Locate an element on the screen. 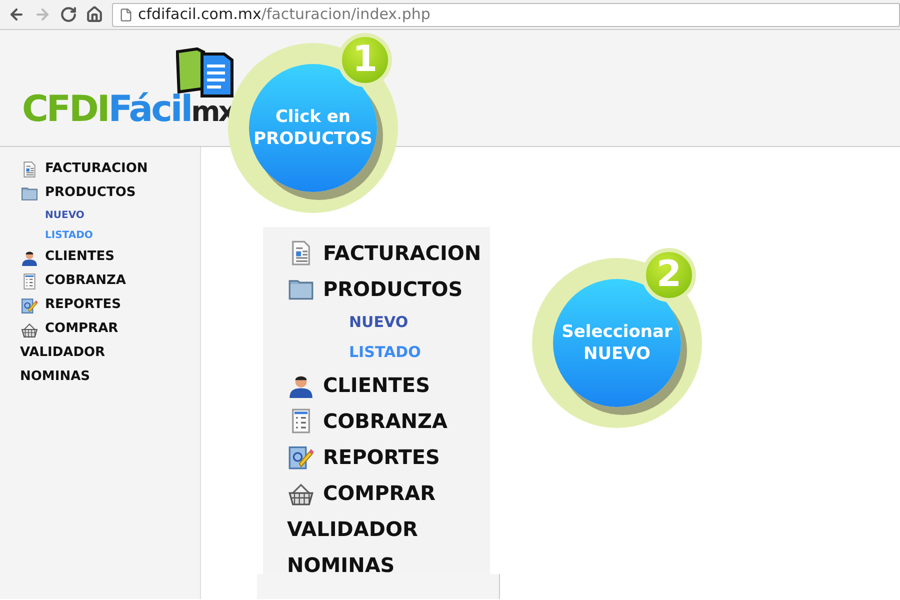 The image size is (900, 600). step-badge: 2 is located at coordinates (669, 275).